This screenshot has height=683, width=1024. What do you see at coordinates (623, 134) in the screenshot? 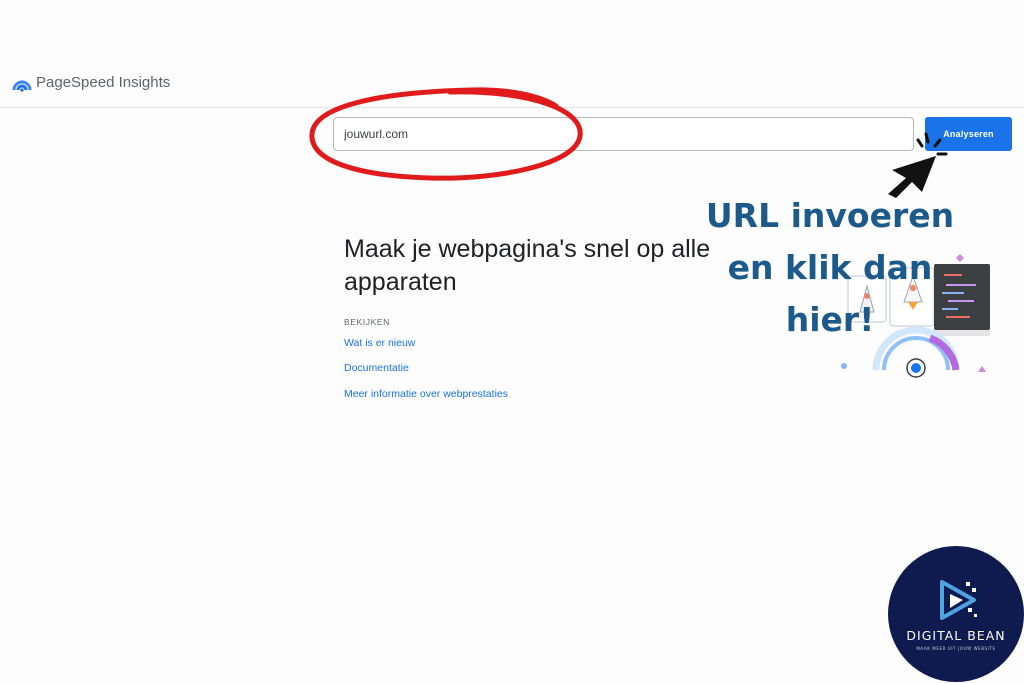
I see `url-input` at bounding box center [623, 134].